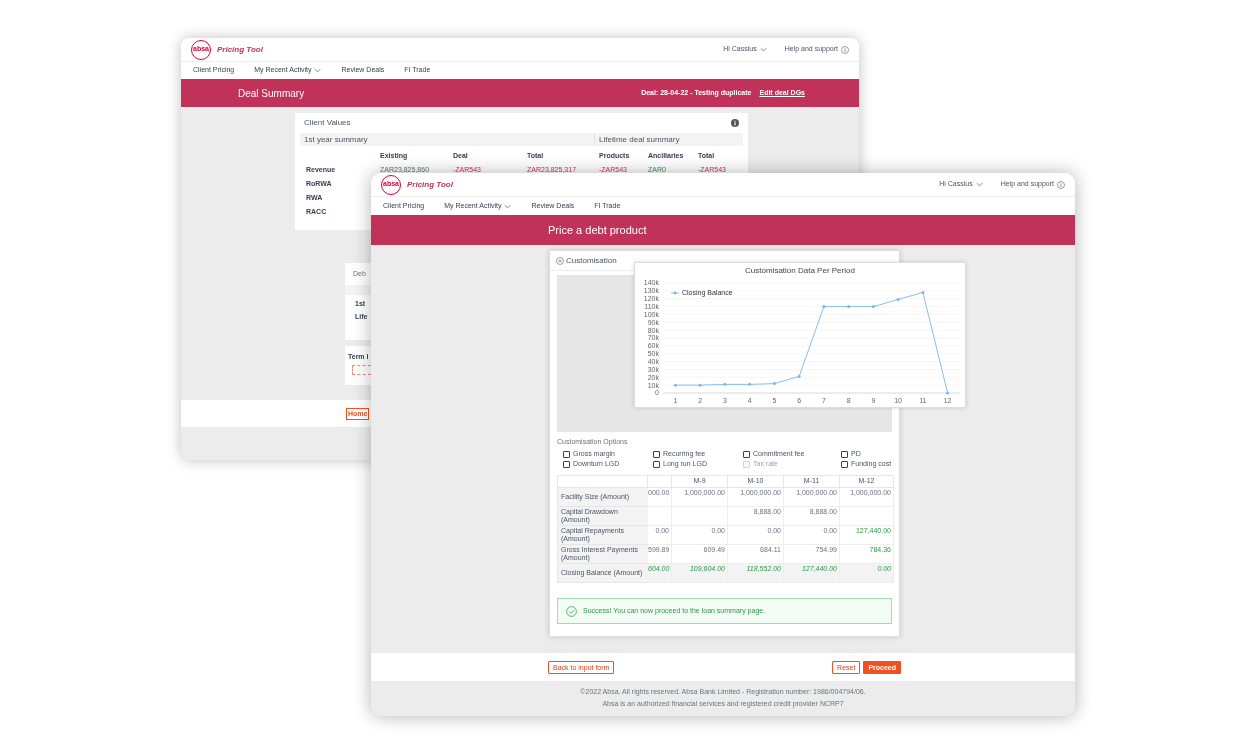 The height and width of the screenshot is (755, 1256). I want to click on section-heading: Lifetime deal summary, so click(669, 139).